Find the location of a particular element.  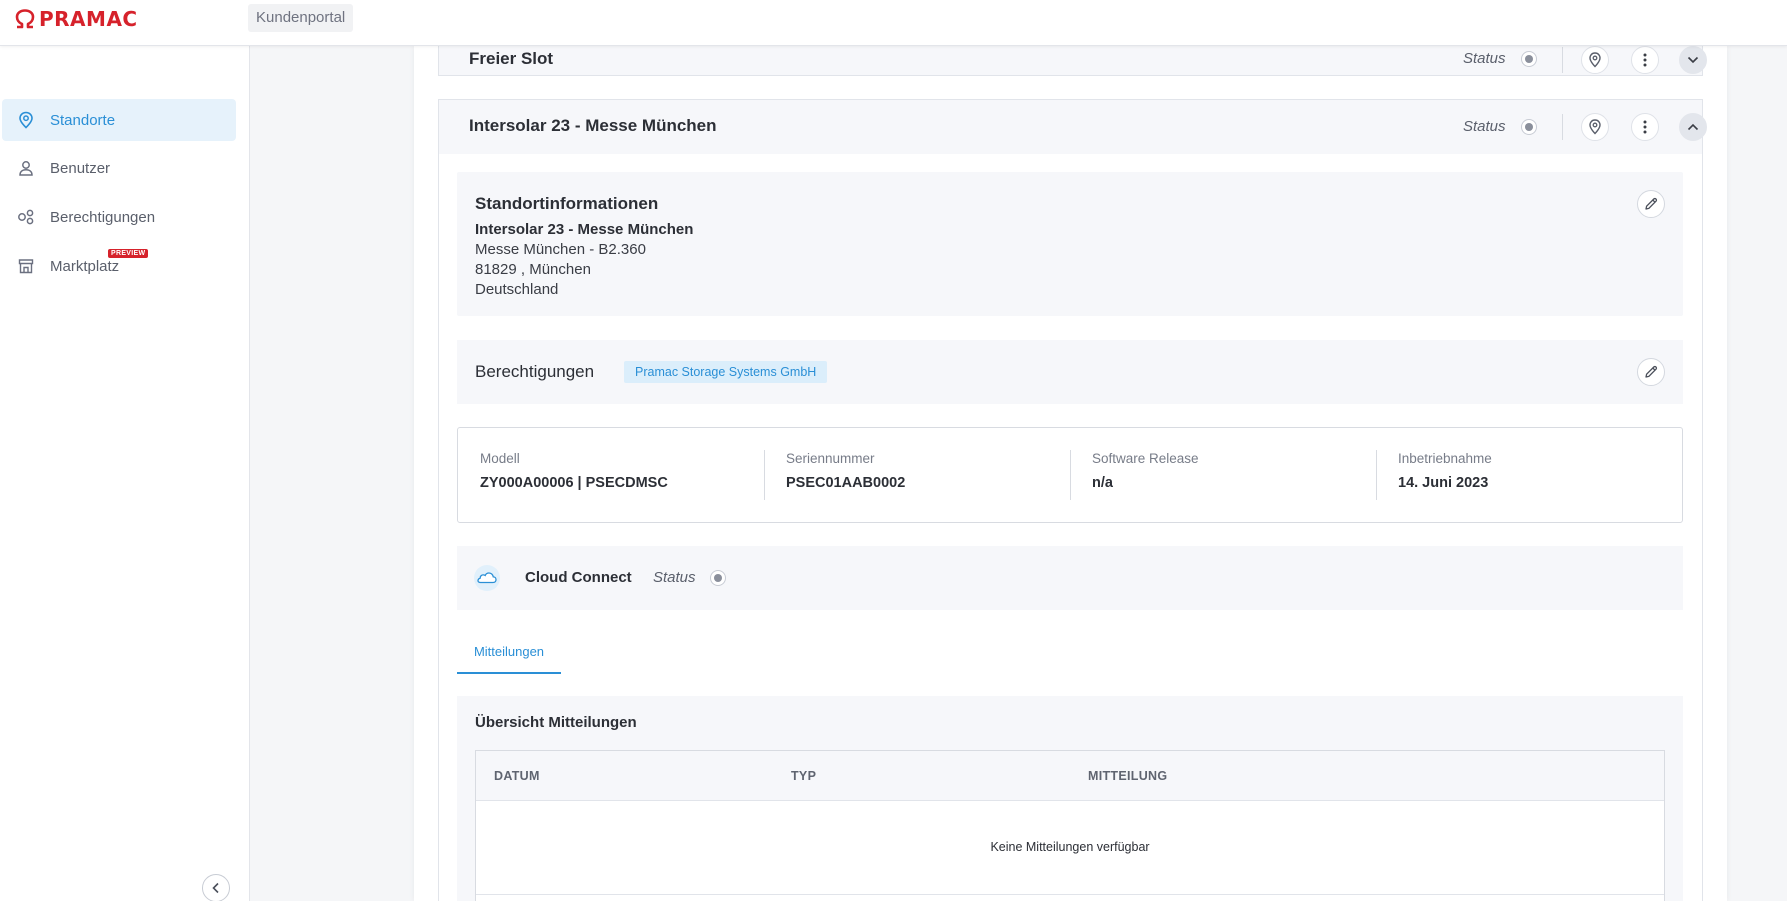

permissions-icon is located at coordinates (26, 217).